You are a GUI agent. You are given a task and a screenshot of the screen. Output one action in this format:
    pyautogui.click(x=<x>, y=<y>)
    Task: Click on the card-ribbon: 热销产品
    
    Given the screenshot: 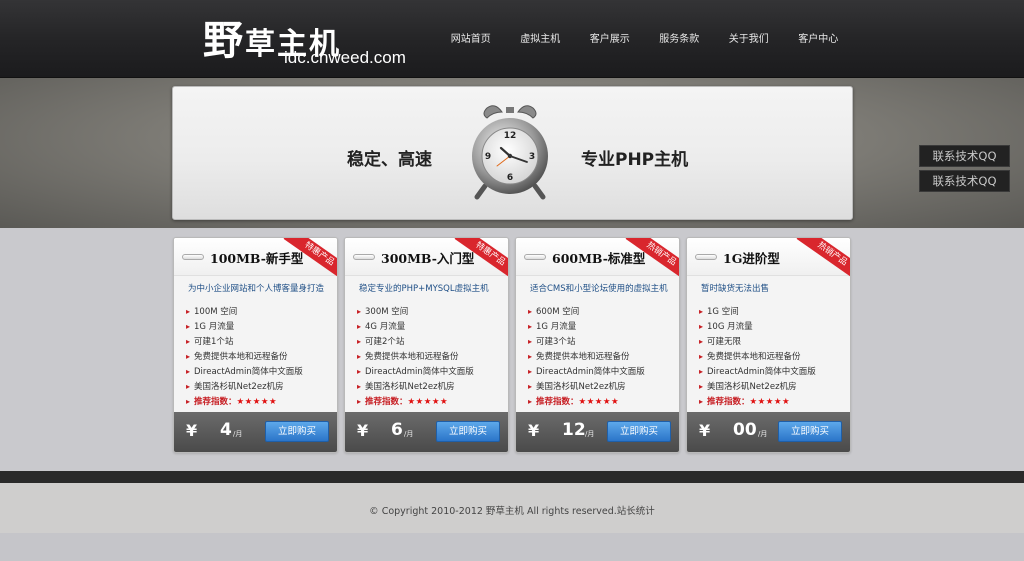 What is the action you would take?
    pyautogui.click(x=823, y=260)
    